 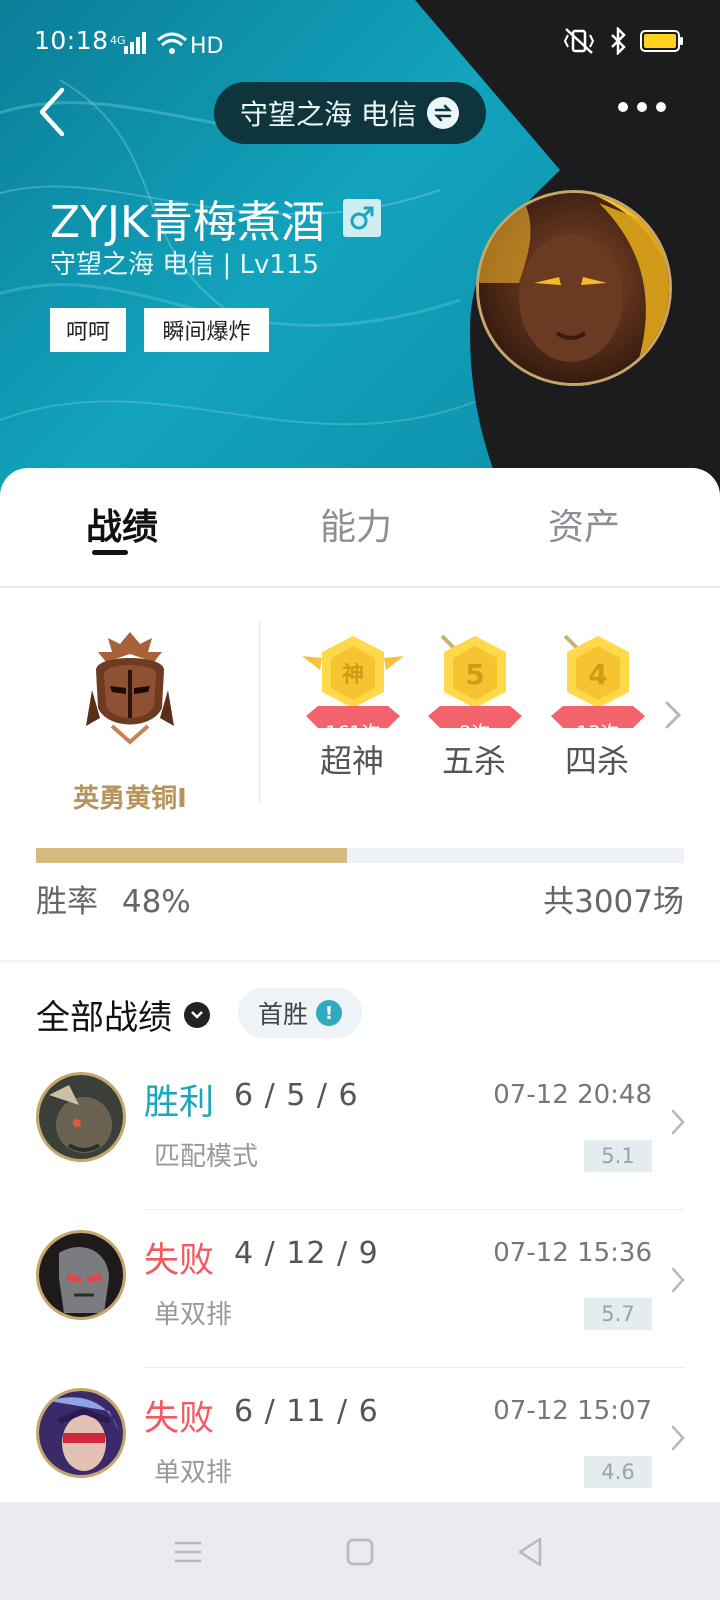 I want to click on back-triangle-icon, so click(x=530, y=1552).